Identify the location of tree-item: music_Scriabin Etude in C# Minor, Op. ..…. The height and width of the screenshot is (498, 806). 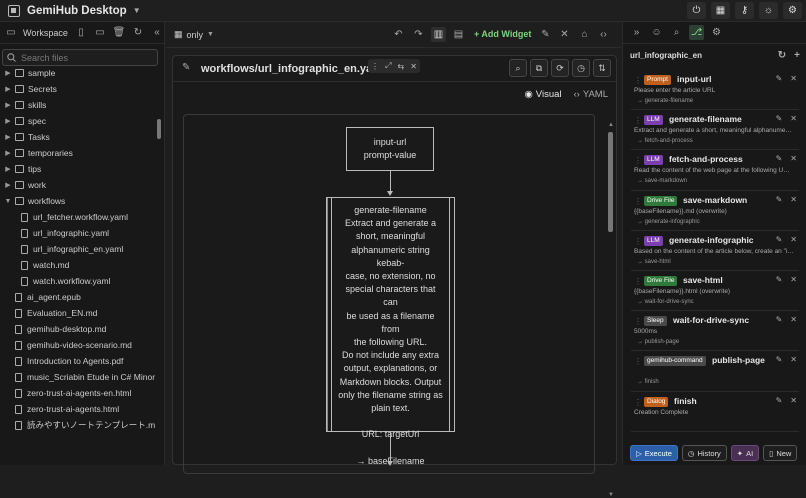
(77, 377).